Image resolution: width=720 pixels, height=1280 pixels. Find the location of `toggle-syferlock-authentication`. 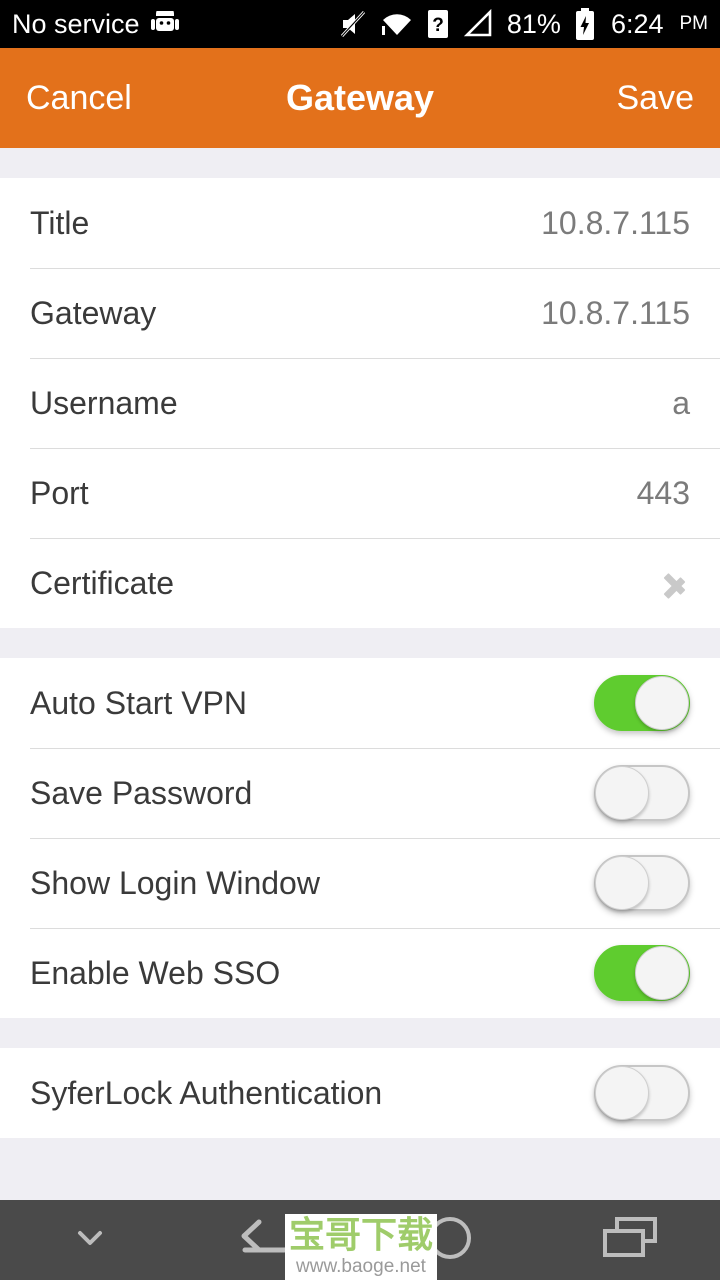

toggle-syferlock-authentication is located at coordinates (642, 1093).